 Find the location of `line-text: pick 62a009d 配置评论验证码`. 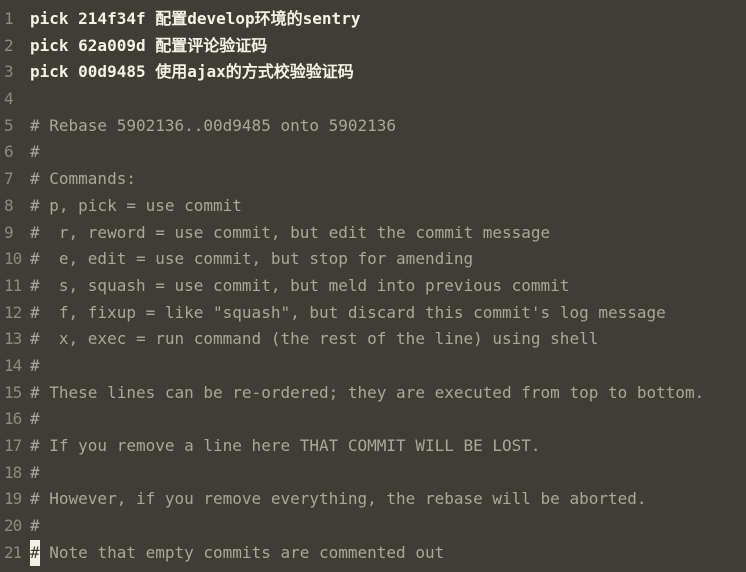

line-text: pick 62a009d 配置评论验证码 is located at coordinates (388, 46).